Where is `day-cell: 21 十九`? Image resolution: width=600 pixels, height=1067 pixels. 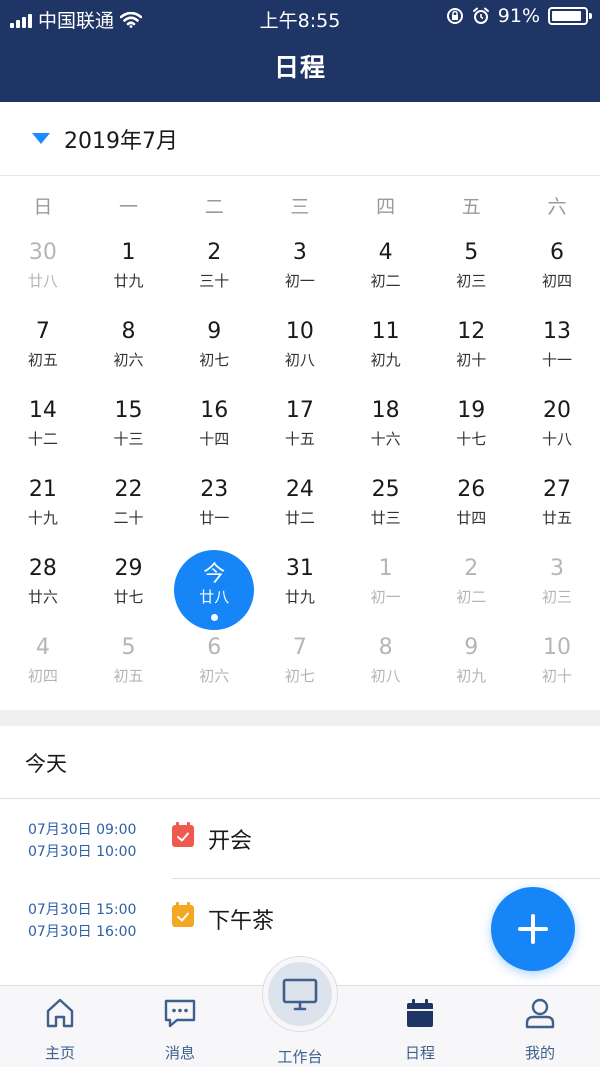
day-cell: 21 十九 is located at coordinates (43, 510).